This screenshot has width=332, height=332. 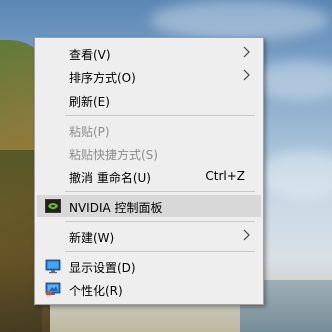 I want to click on display-settings-icon, so click(x=53, y=266).